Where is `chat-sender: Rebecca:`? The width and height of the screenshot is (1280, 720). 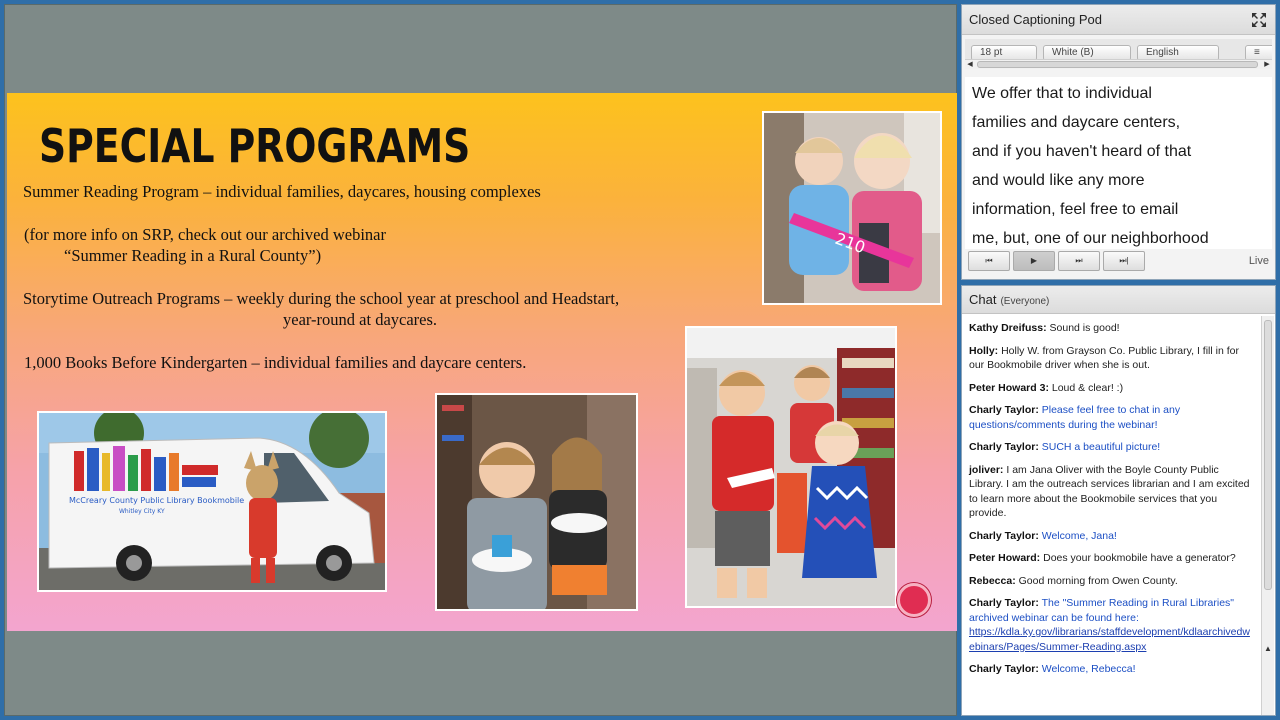 chat-sender: Rebecca: is located at coordinates (992, 580).